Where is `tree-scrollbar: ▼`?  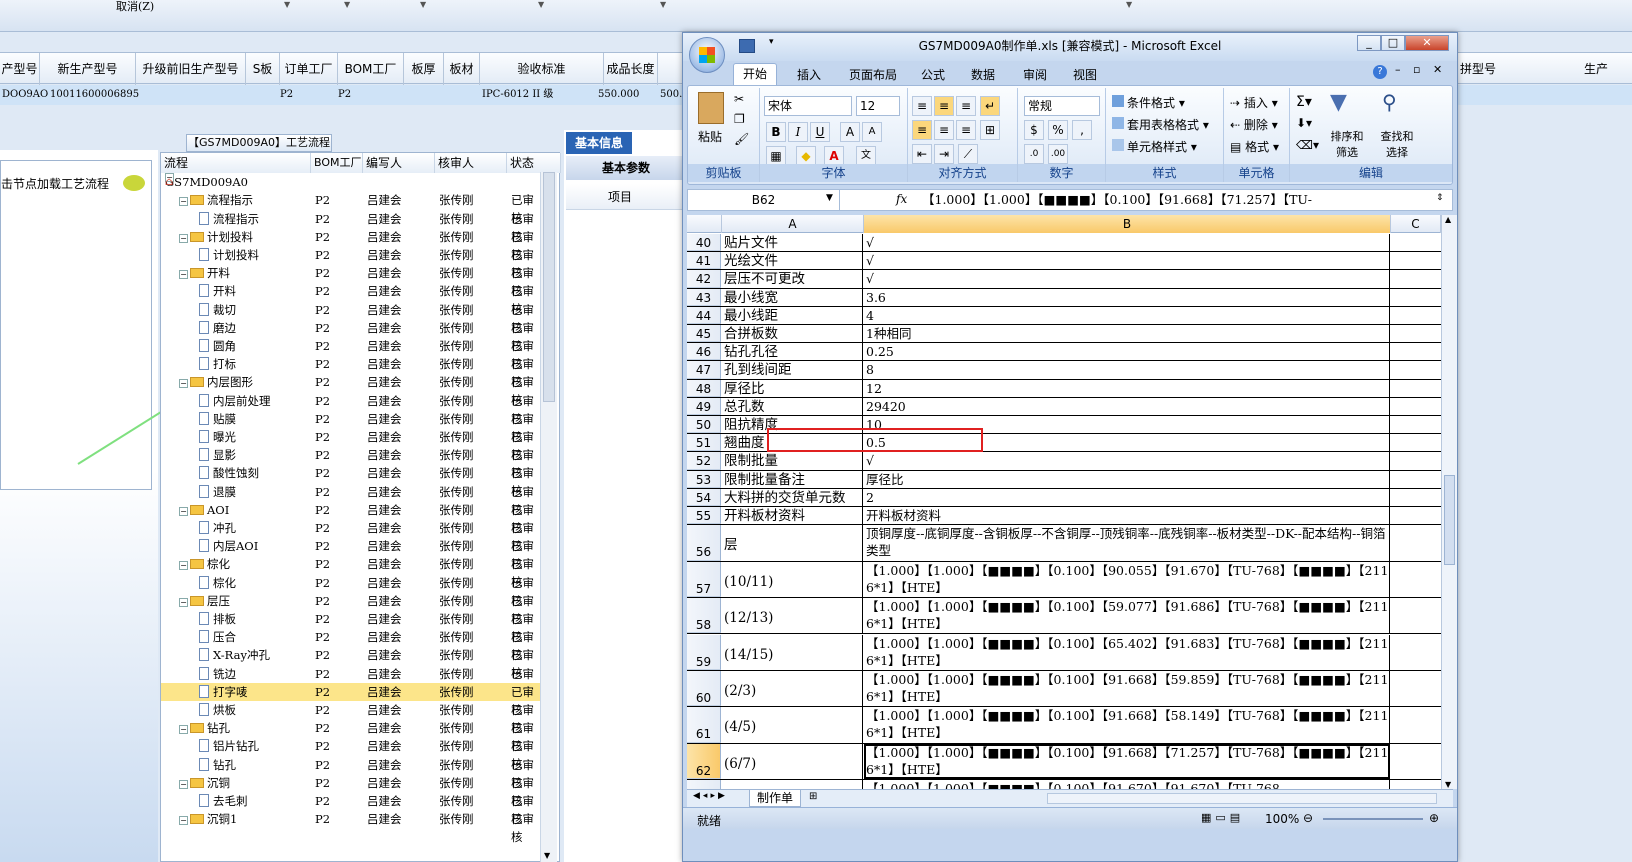
tree-scrollbar: ▼ is located at coordinates (548, 517).